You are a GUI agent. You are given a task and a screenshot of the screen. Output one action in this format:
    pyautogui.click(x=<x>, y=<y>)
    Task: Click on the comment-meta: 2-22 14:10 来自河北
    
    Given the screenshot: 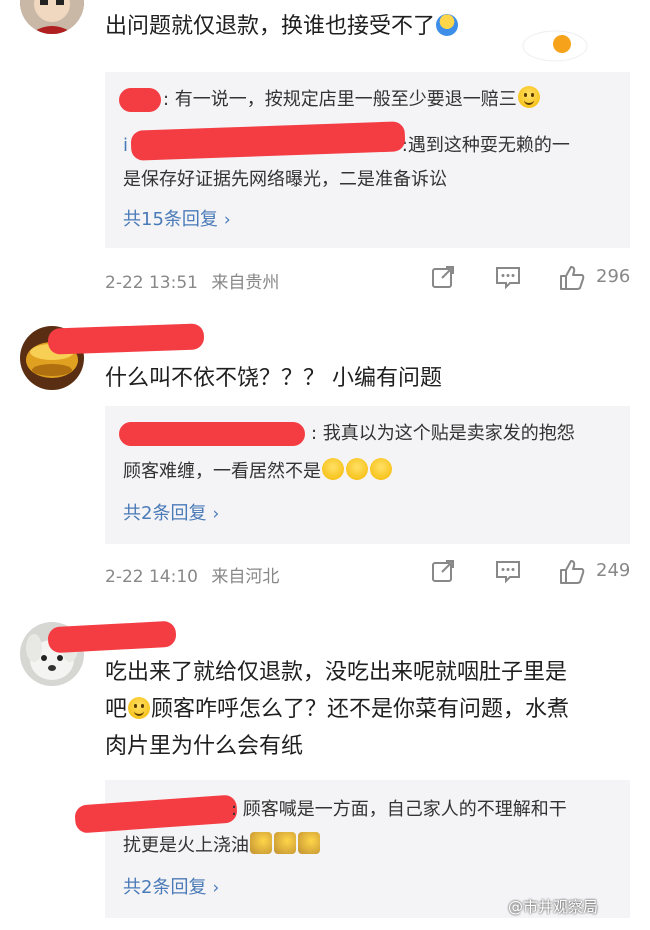 What is the action you would take?
    pyautogui.click(x=192, y=574)
    